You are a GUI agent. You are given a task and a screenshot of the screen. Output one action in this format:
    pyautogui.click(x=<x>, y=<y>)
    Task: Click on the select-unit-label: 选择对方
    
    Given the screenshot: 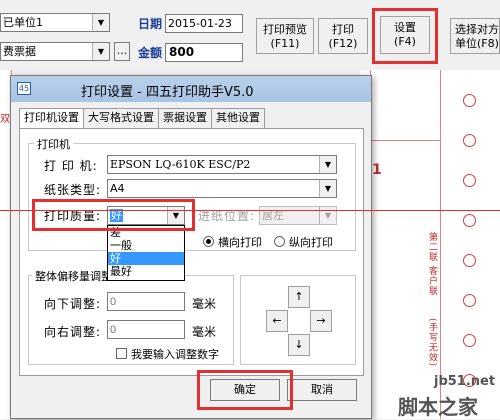 What is the action you would take?
    pyautogui.click(x=477, y=29)
    